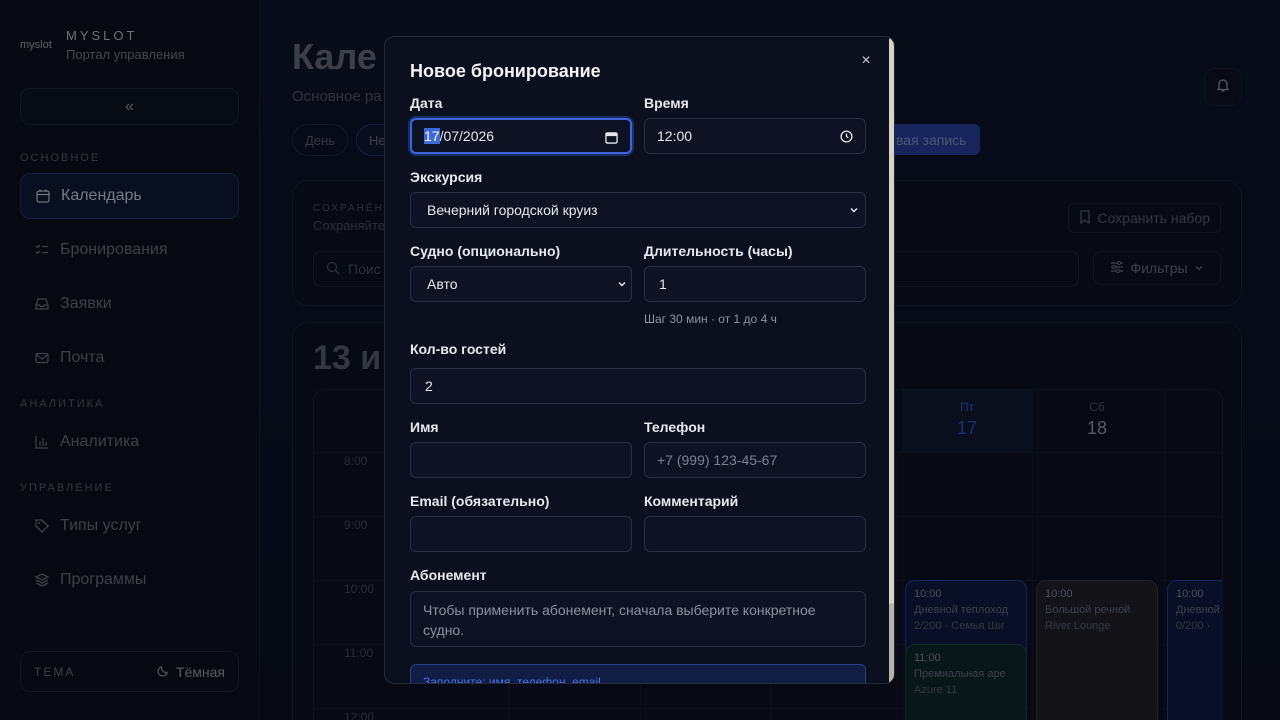 This screenshot has height=720, width=1280. I want to click on email-input, so click(521, 534).